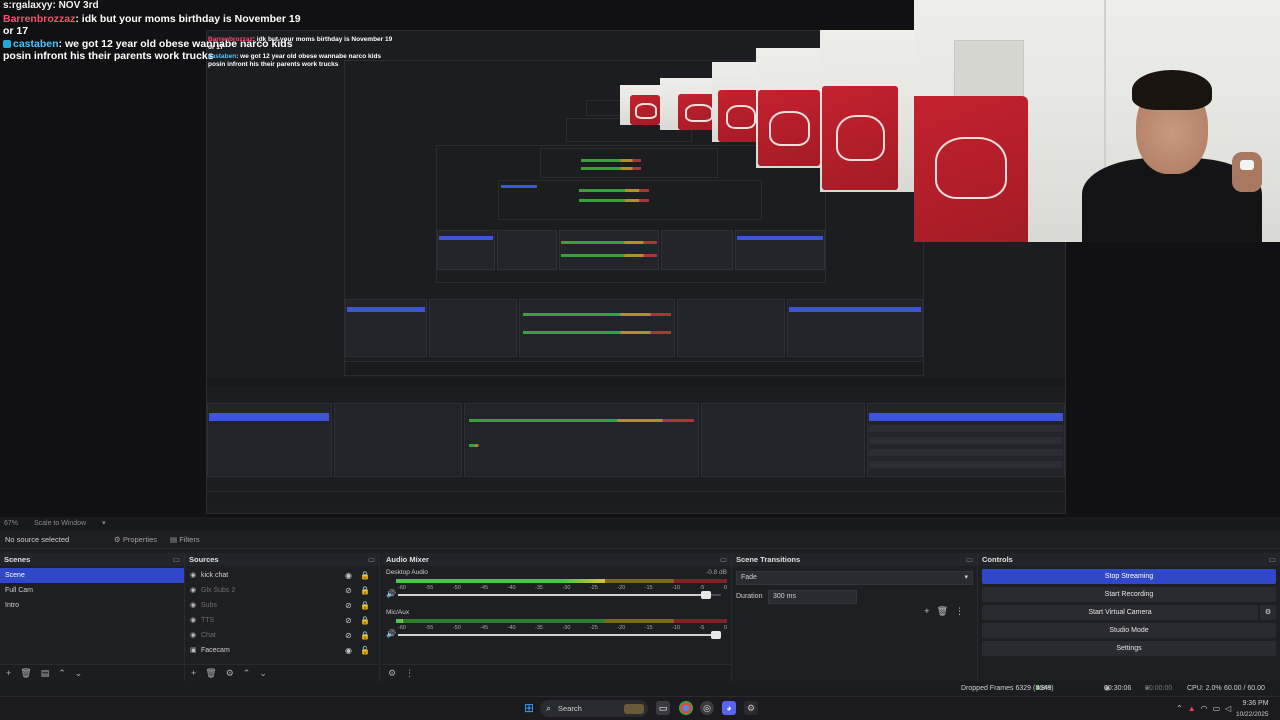 The width and height of the screenshot is (1280, 720). I want to click on source-item: ◉ kick chat ◉ 🔒, so click(282, 575).